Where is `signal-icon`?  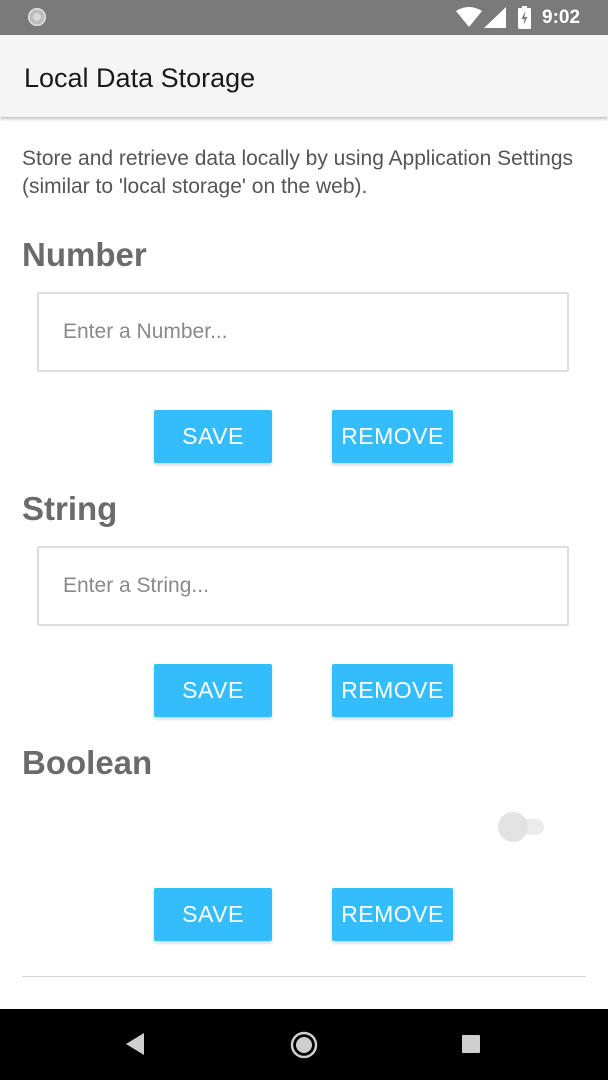 signal-icon is located at coordinates (495, 17).